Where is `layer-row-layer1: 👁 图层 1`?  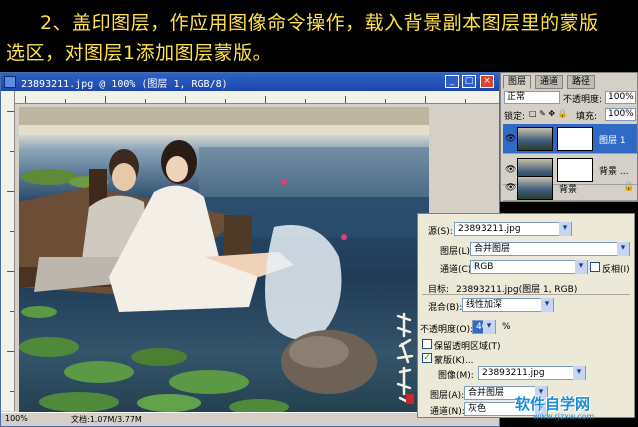
layer-row-layer1: 👁 图层 1 is located at coordinates (570, 139).